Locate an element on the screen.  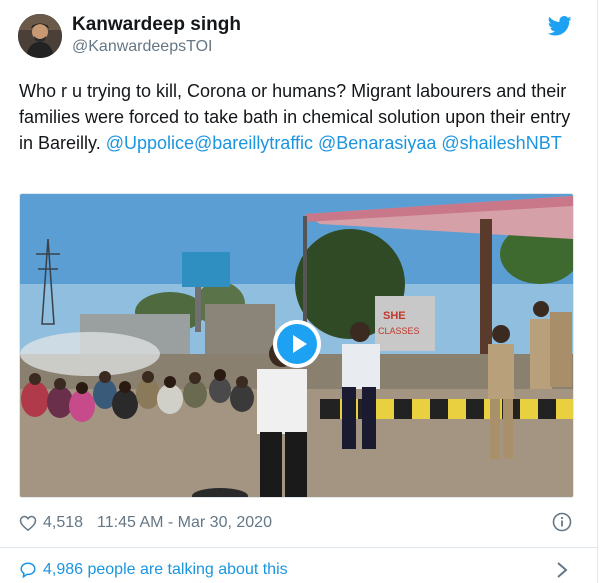
heart-icon is located at coordinates (28, 523).